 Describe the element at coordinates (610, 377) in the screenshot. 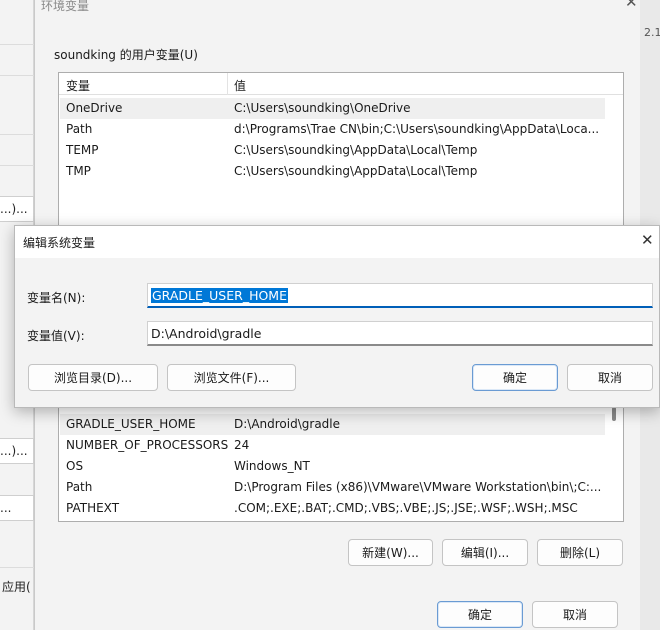

I see `dialog-cancel-button: 取消` at that location.